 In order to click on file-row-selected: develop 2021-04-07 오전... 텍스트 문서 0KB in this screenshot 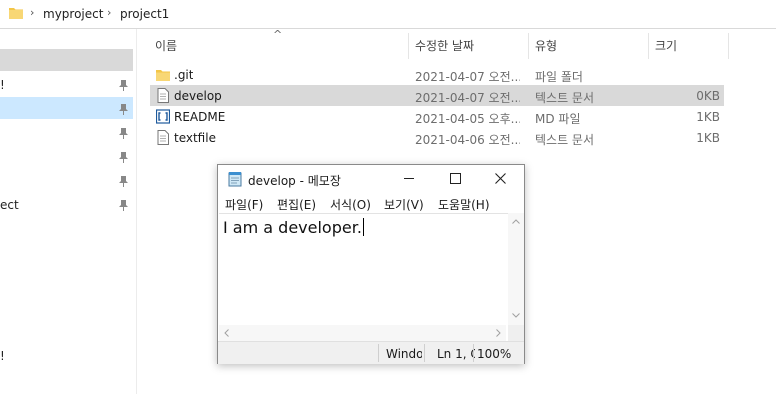, I will do `click(437, 95)`.